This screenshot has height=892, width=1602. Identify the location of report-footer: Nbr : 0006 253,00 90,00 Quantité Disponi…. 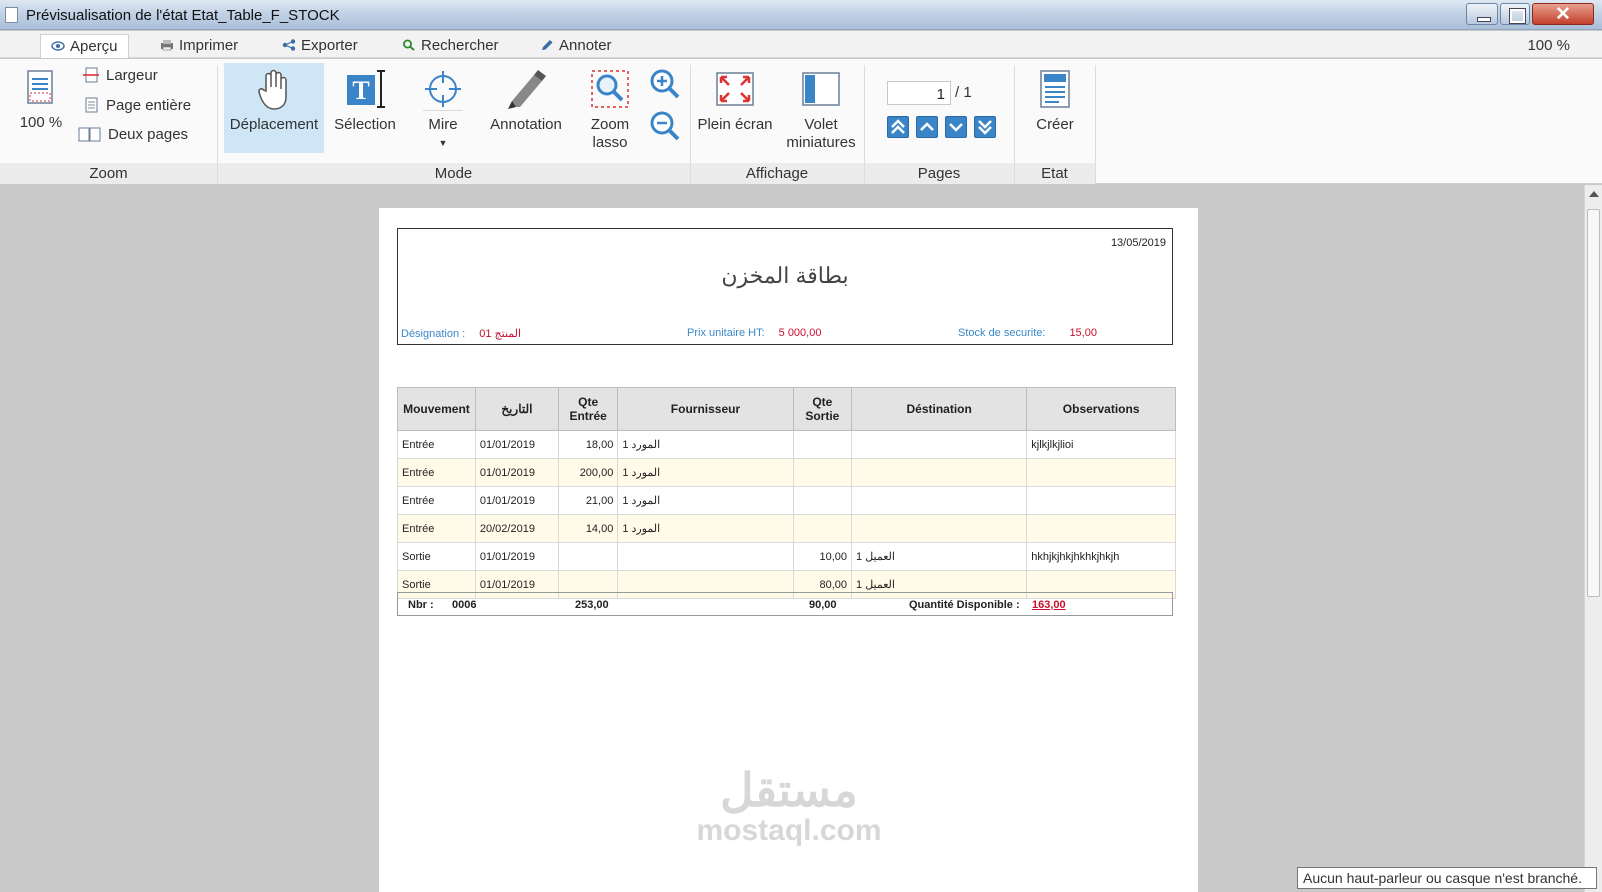
(785, 604).